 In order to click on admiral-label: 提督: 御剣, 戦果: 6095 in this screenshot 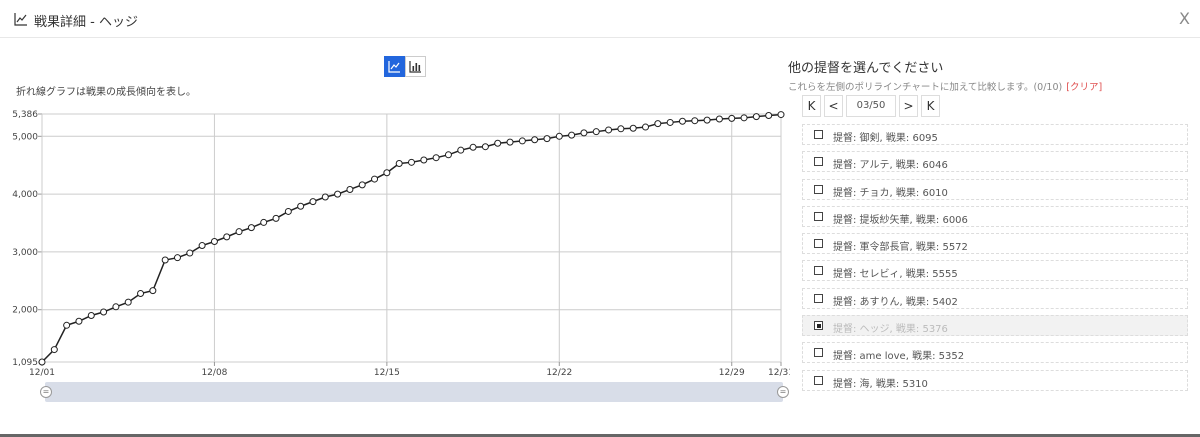, I will do `click(885, 138)`.